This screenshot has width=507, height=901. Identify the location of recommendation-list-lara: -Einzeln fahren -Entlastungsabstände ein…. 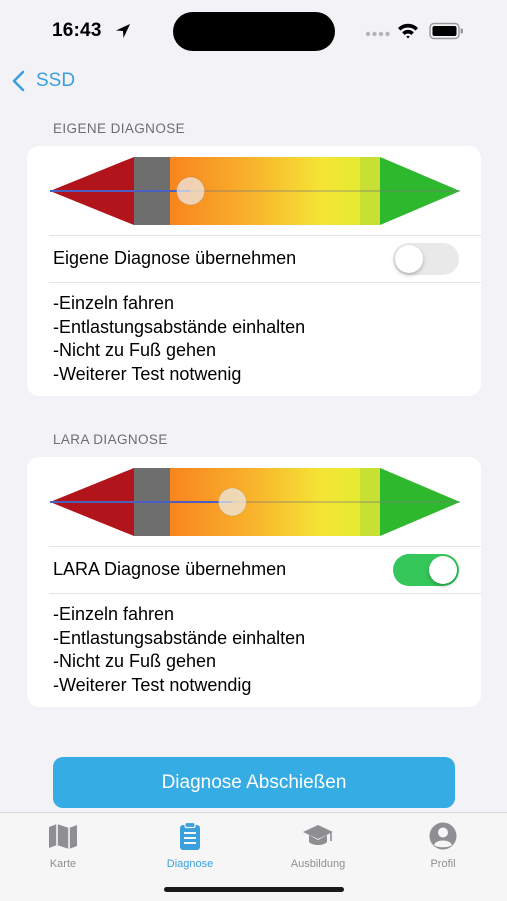
(179, 650).